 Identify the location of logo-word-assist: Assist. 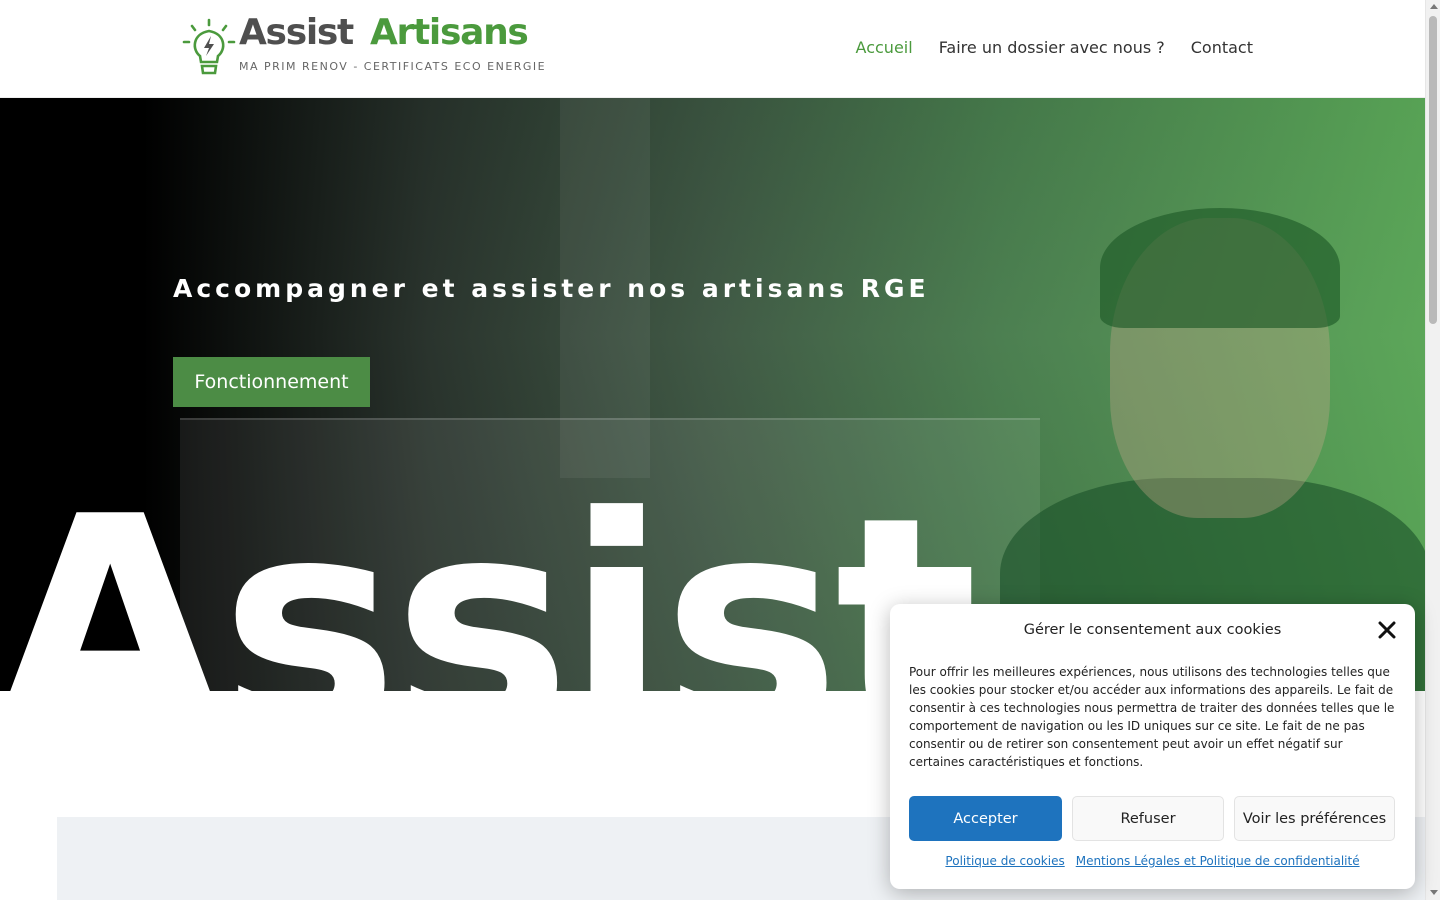
(296, 32).